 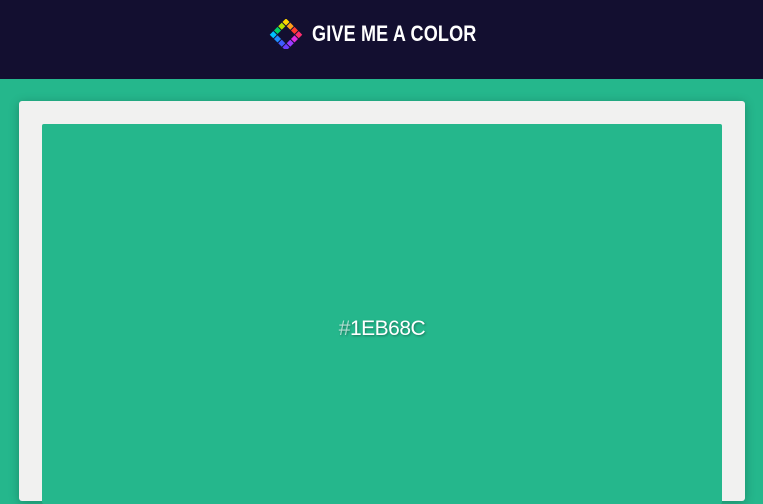 I want to click on diamond-logo-icon, so click(x=286, y=33).